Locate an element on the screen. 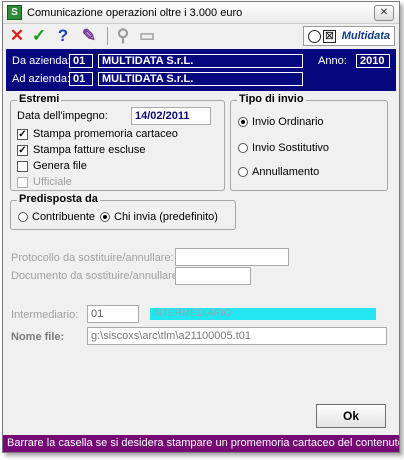 The image size is (404, 460). impegno-date-input: 14/02/2011 is located at coordinates (171, 116).